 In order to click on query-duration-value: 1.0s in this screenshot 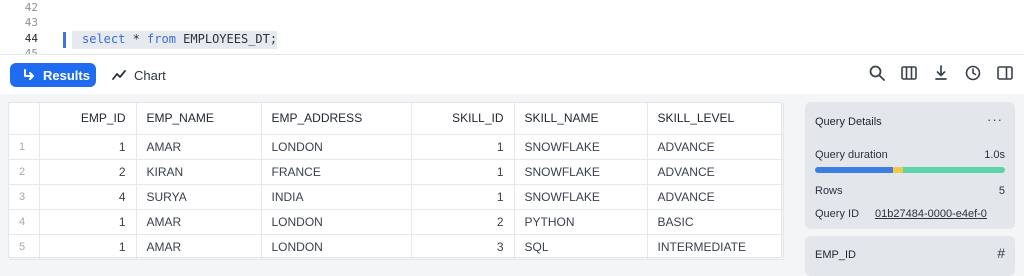, I will do `click(994, 155)`.